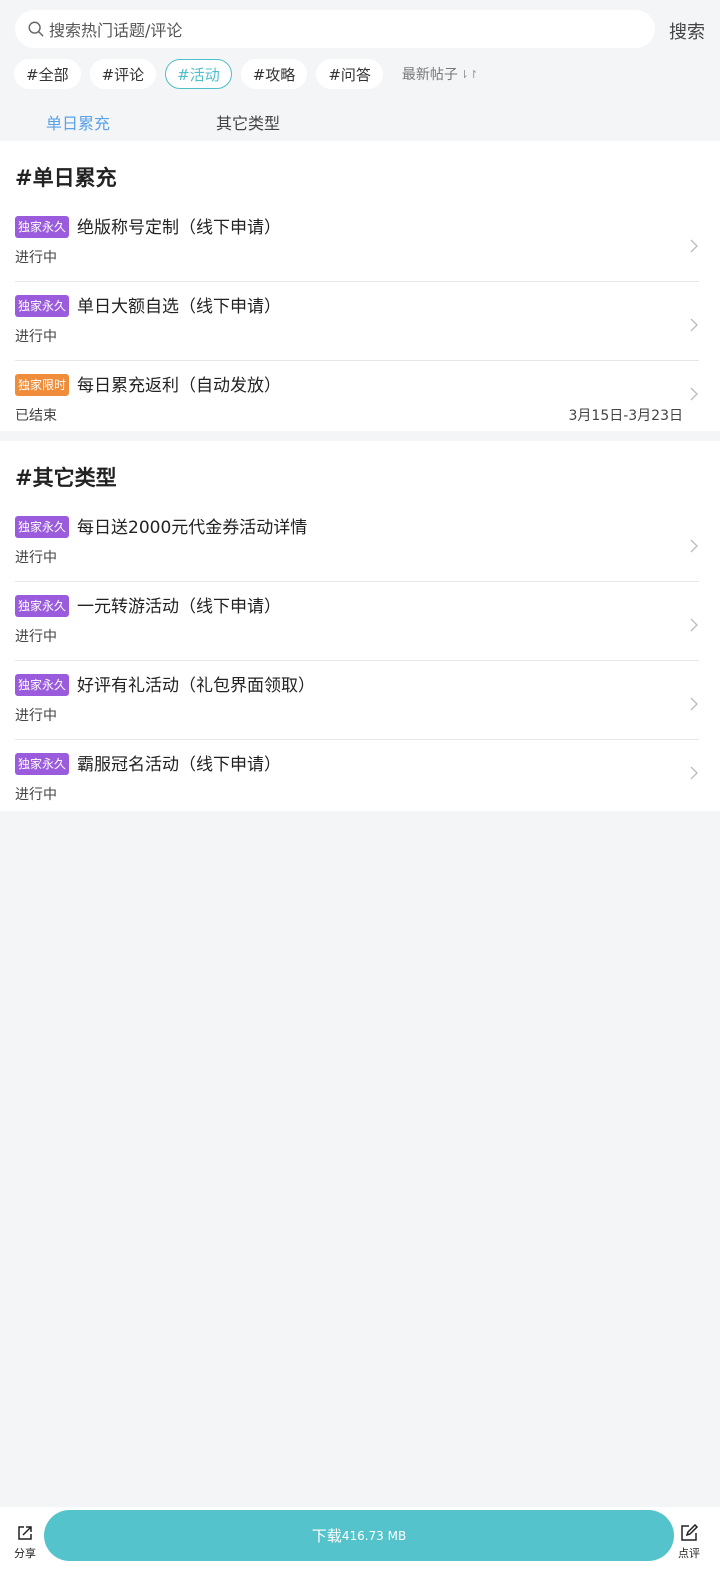  I want to click on section-tabs: 单日累充 其它类型, so click(360, 122).